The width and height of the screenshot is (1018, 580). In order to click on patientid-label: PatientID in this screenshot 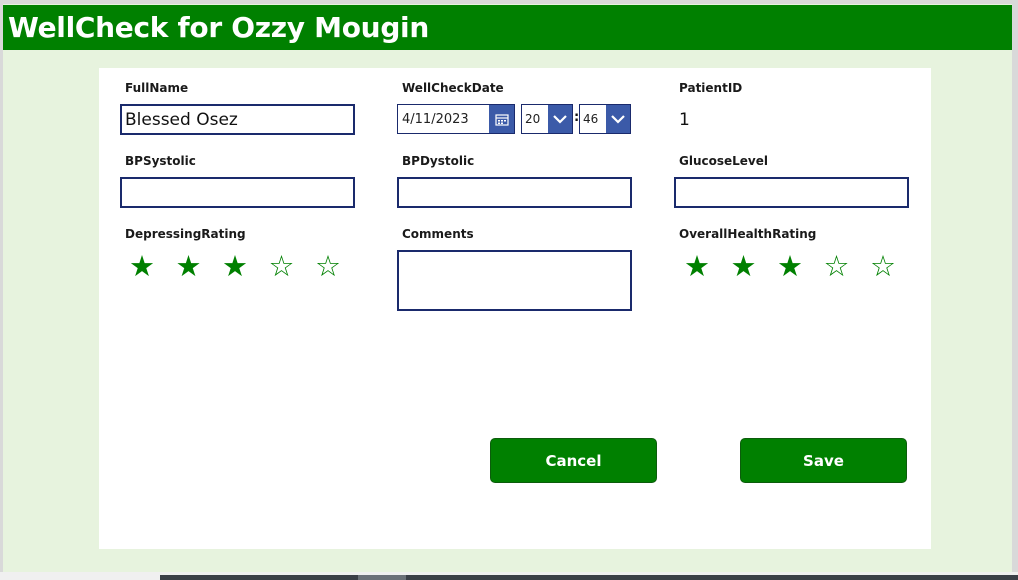, I will do `click(711, 88)`.